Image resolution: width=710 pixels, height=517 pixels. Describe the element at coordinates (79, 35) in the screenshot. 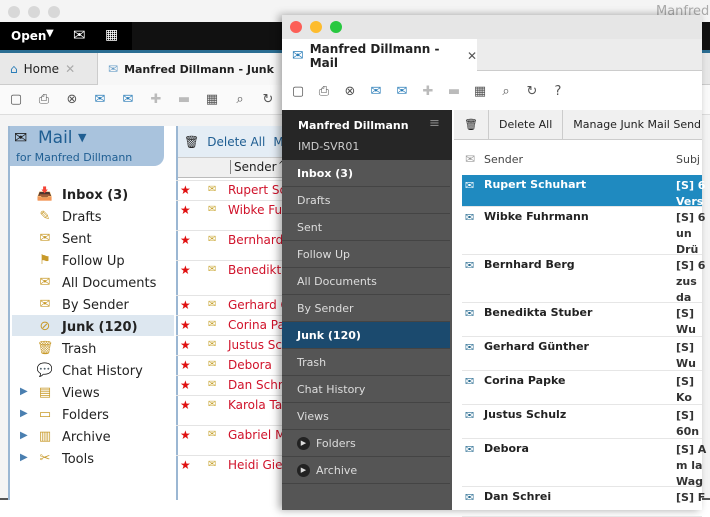

I see `mail-icon: ✉` at that location.